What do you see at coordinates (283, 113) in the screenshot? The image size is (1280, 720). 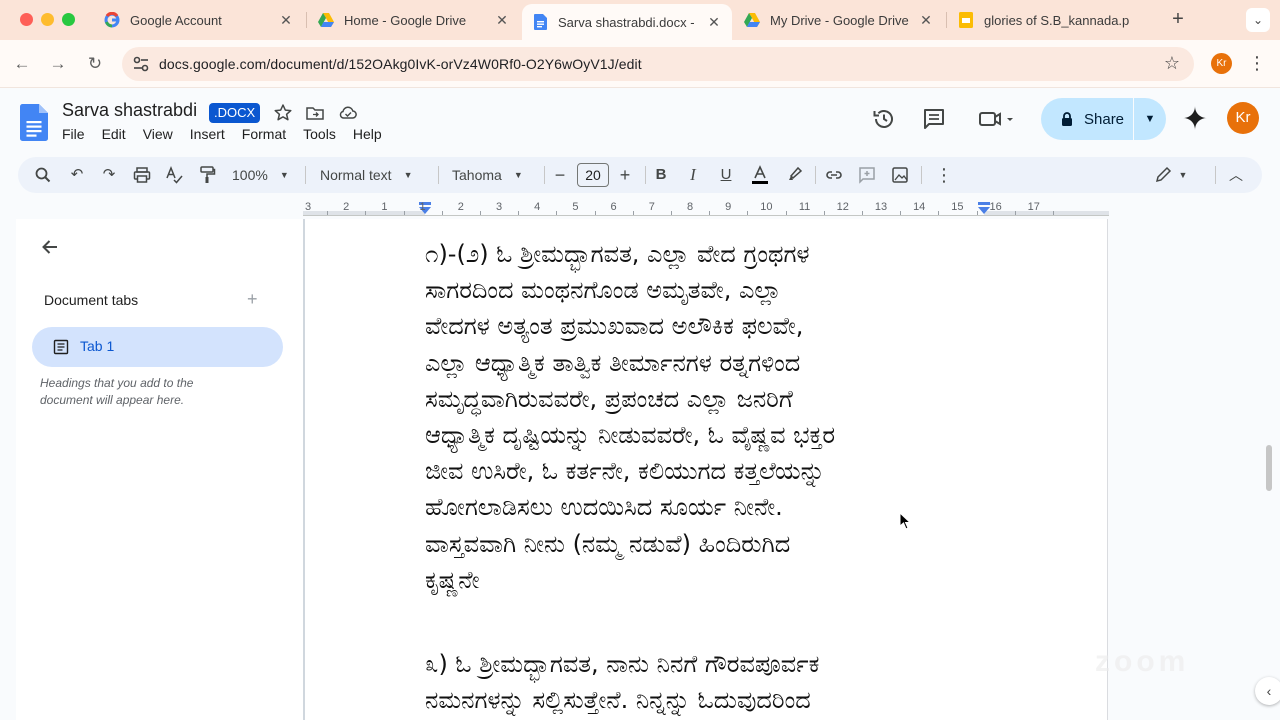 I see `star-icon` at bounding box center [283, 113].